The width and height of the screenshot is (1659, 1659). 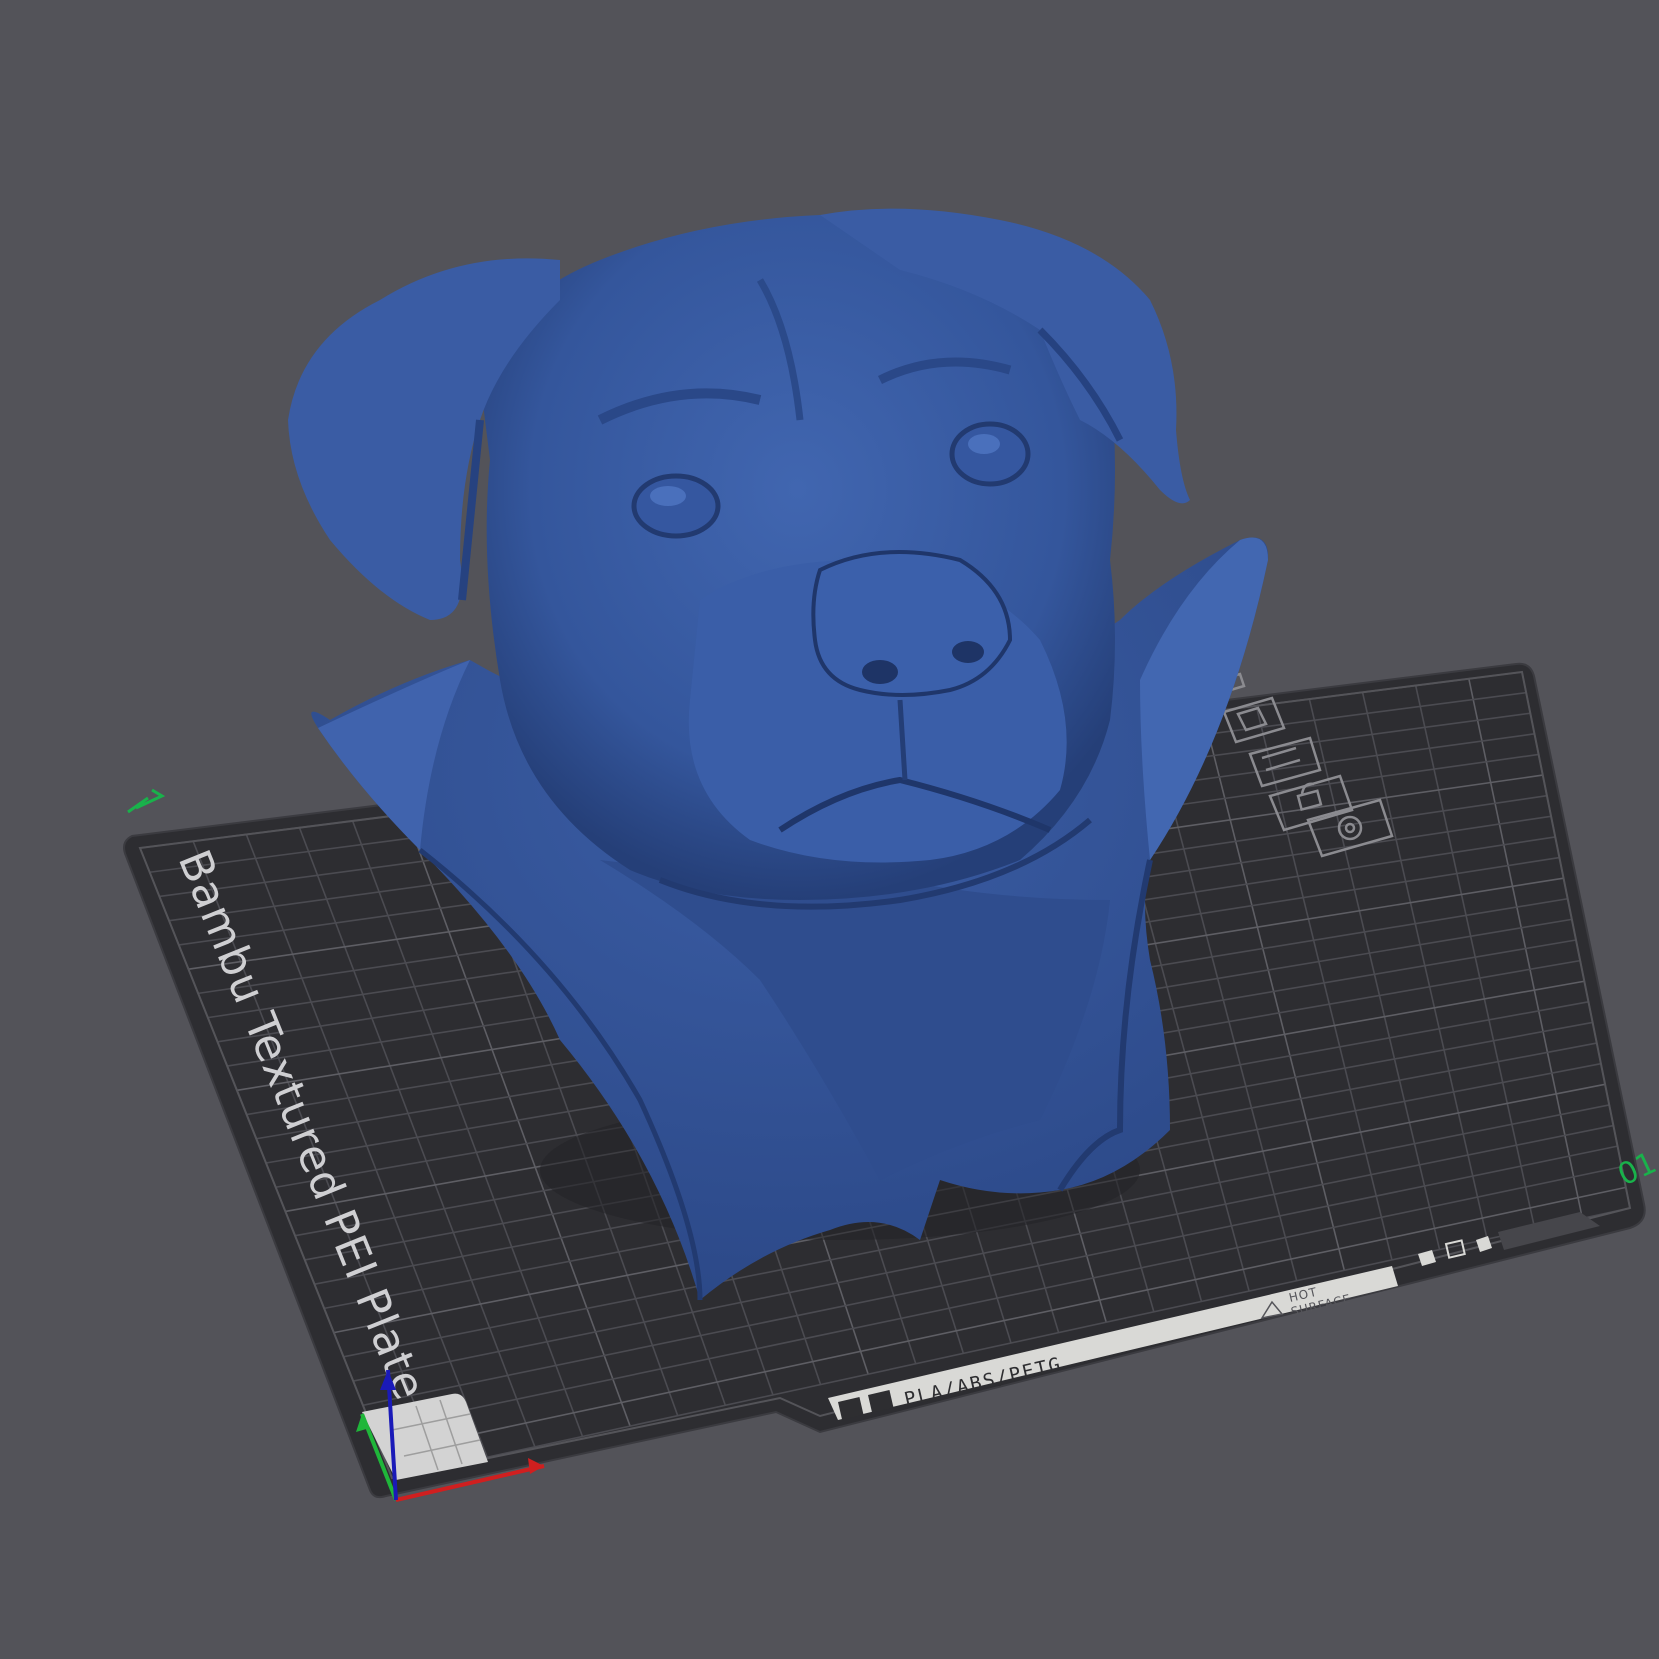 I want to click on dog-nose, so click(x=912, y=623).